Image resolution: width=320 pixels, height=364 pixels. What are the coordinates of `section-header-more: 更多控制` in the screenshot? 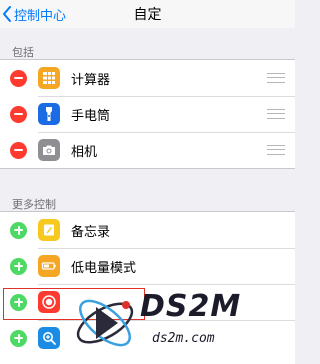 It's located at (34, 204).